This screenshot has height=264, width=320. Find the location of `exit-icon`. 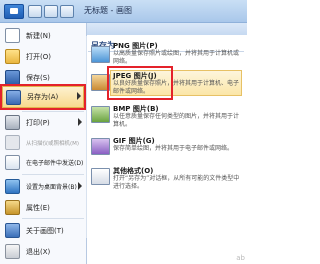

exit-icon is located at coordinates (12, 251).